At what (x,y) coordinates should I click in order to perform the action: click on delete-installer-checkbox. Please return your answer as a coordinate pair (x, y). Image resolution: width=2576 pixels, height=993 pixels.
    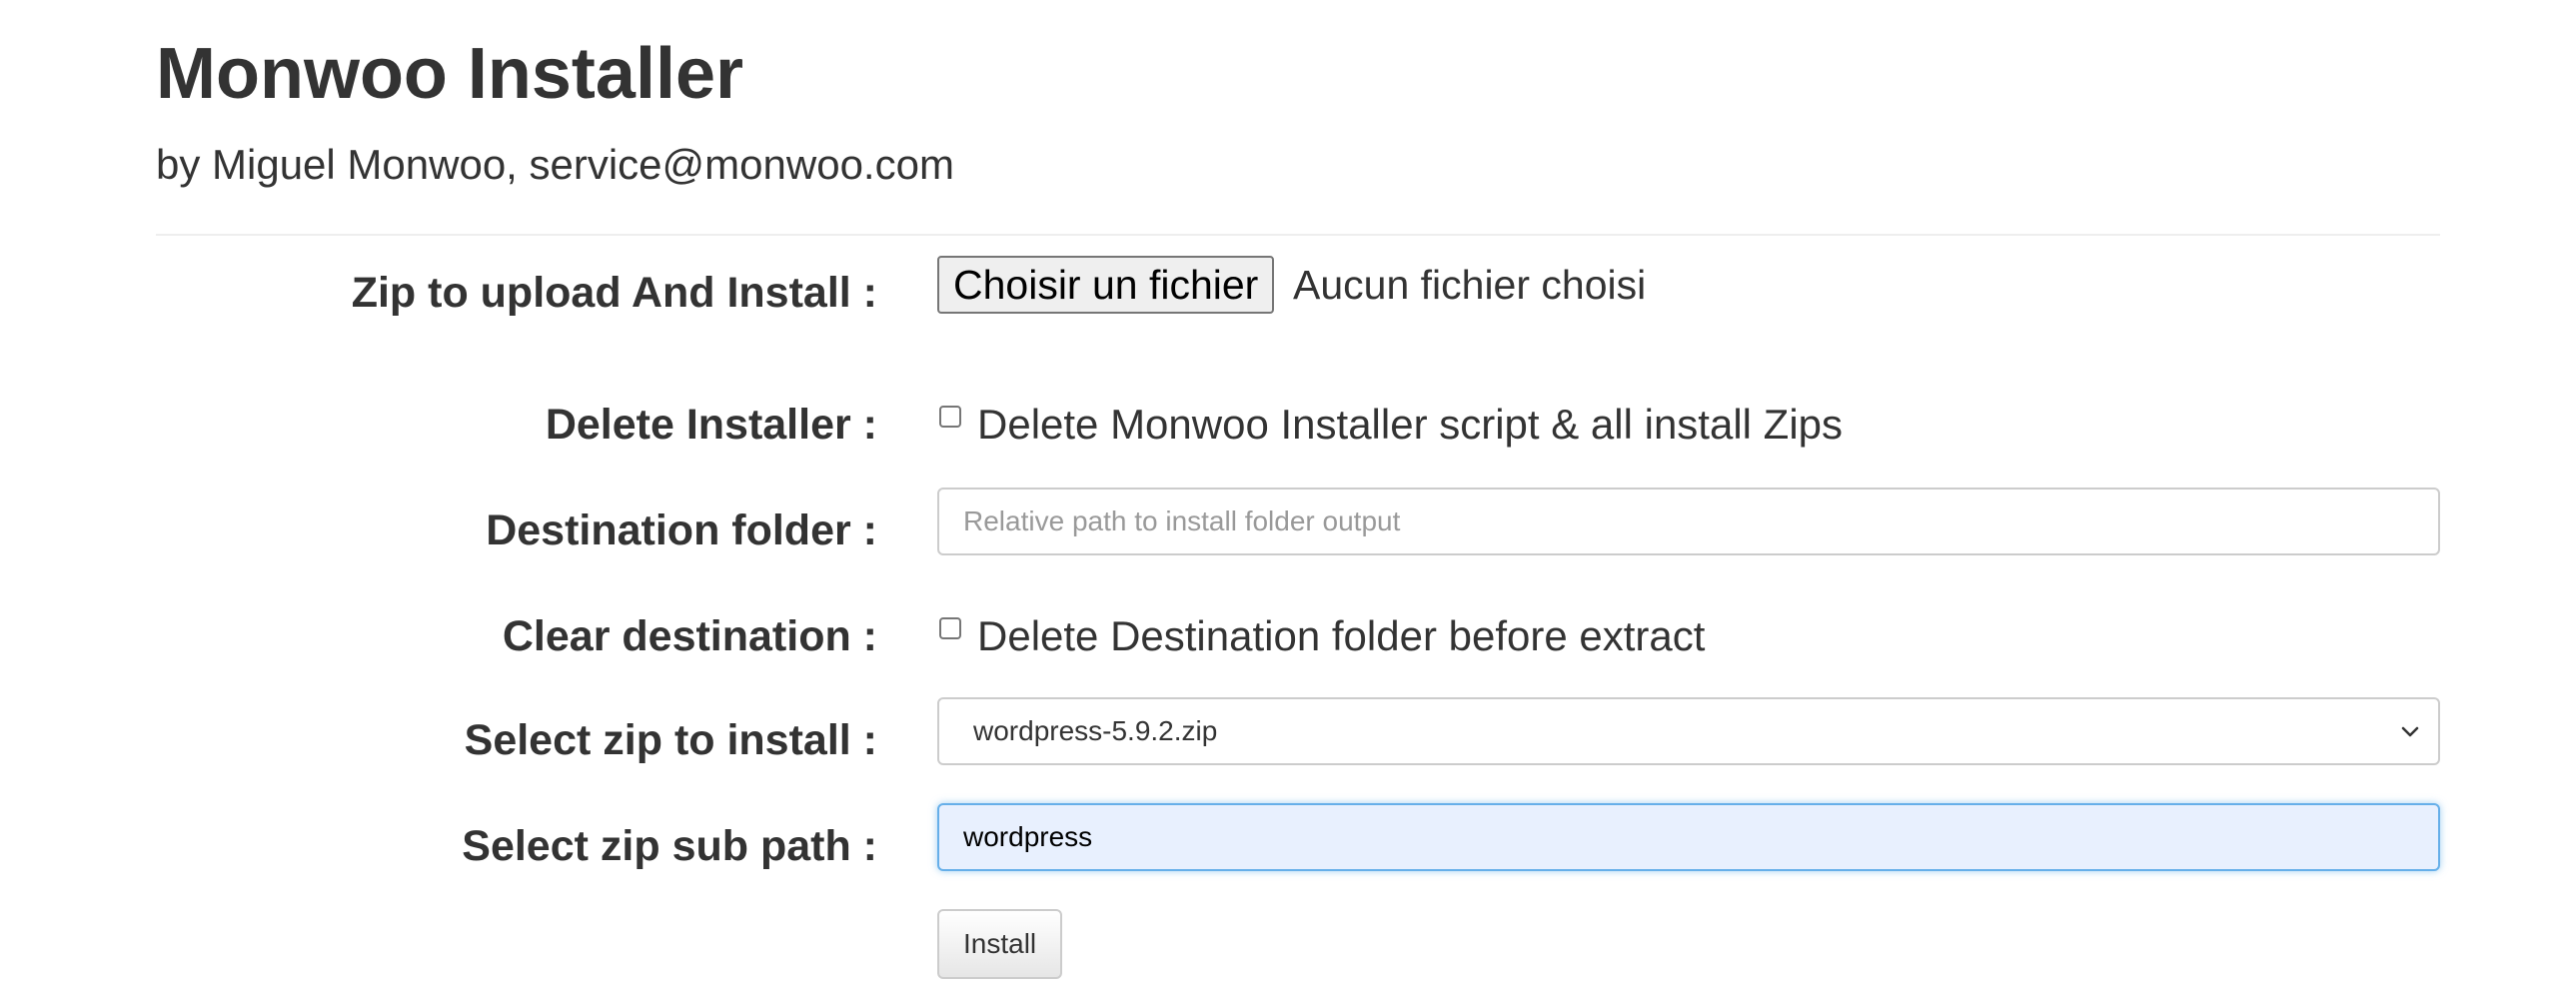
    Looking at the image, I should click on (950, 417).